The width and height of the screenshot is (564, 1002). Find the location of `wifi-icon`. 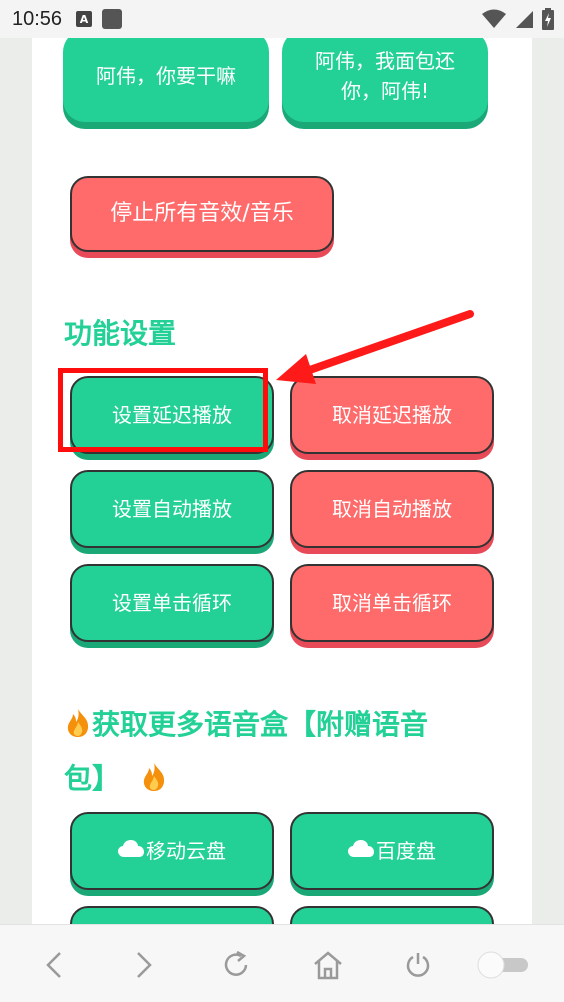

wifi-icon is located at coordinates (494, 18).